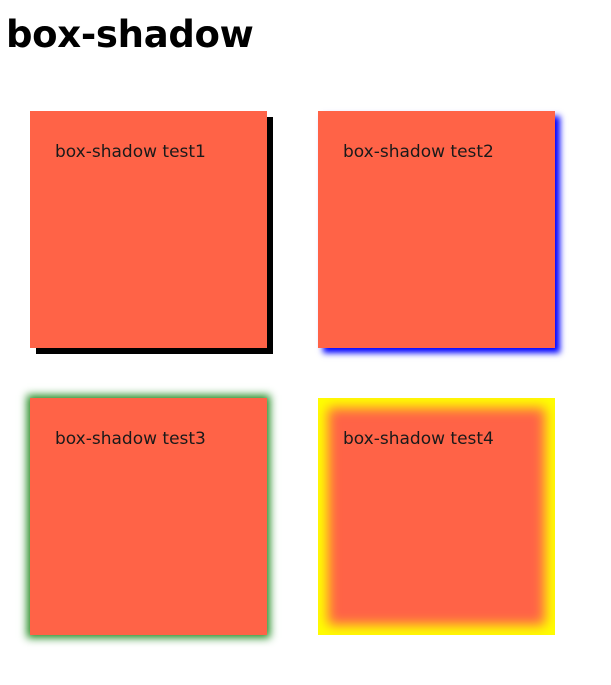  I want to click on box-shadow-test1: box-shadow test1, so click(148, 229).